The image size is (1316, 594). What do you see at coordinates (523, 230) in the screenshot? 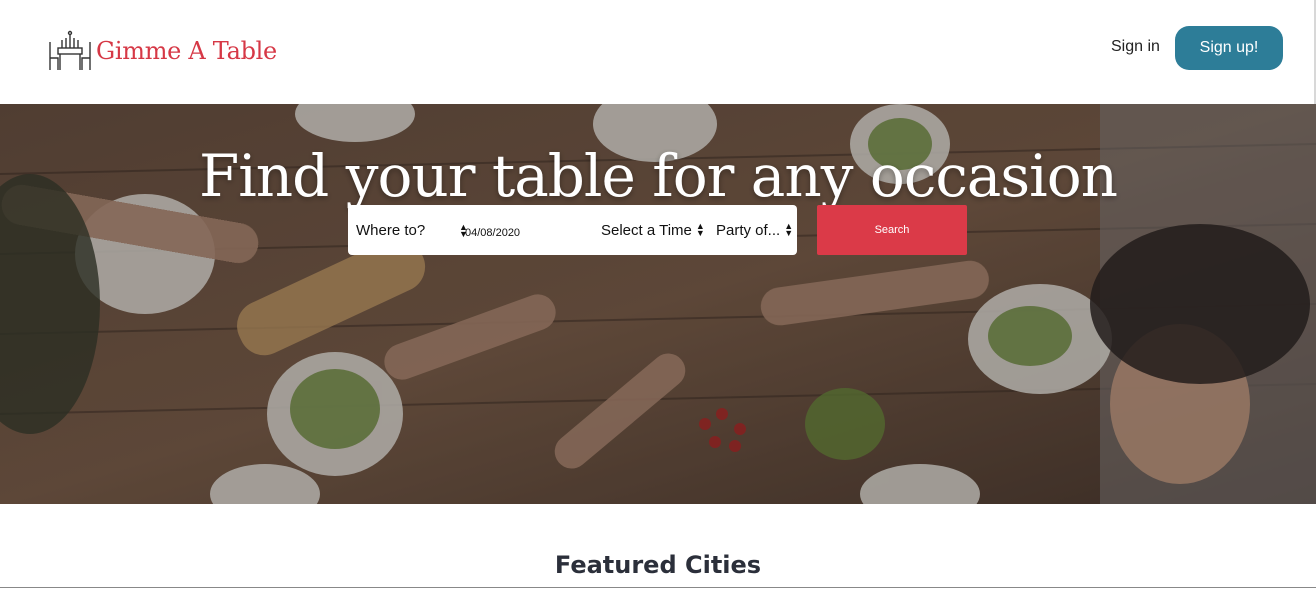
I see `date-input: 04/08/2020` at bounding box center [523, 230].